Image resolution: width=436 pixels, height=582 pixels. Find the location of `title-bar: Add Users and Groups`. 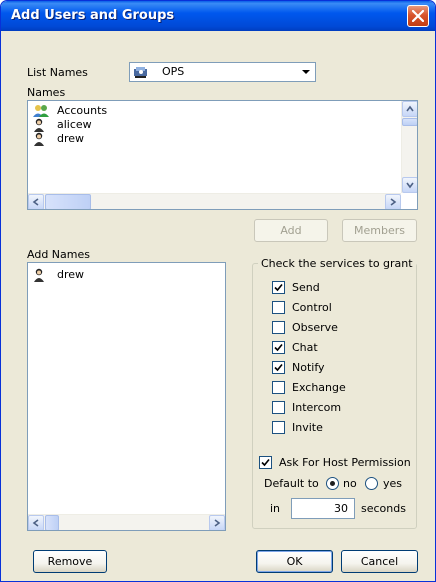

title-bar: Add Users and Groups is located at coordinates (218, 16).